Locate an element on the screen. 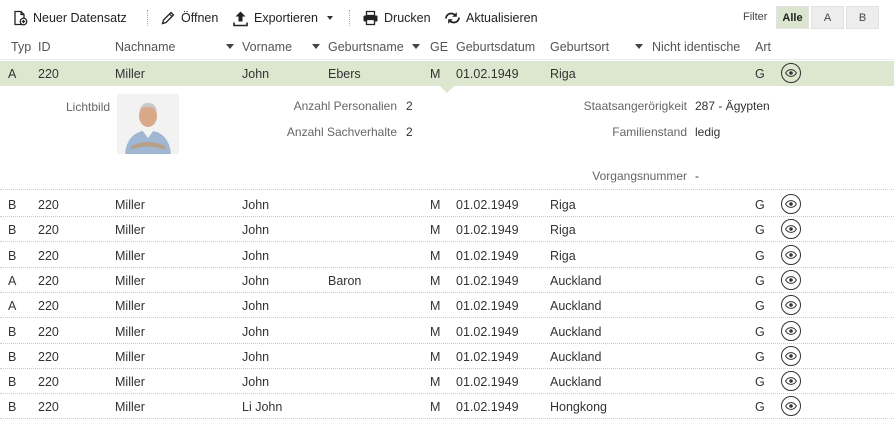  refresh-icon is located at coordinates (452, 18).